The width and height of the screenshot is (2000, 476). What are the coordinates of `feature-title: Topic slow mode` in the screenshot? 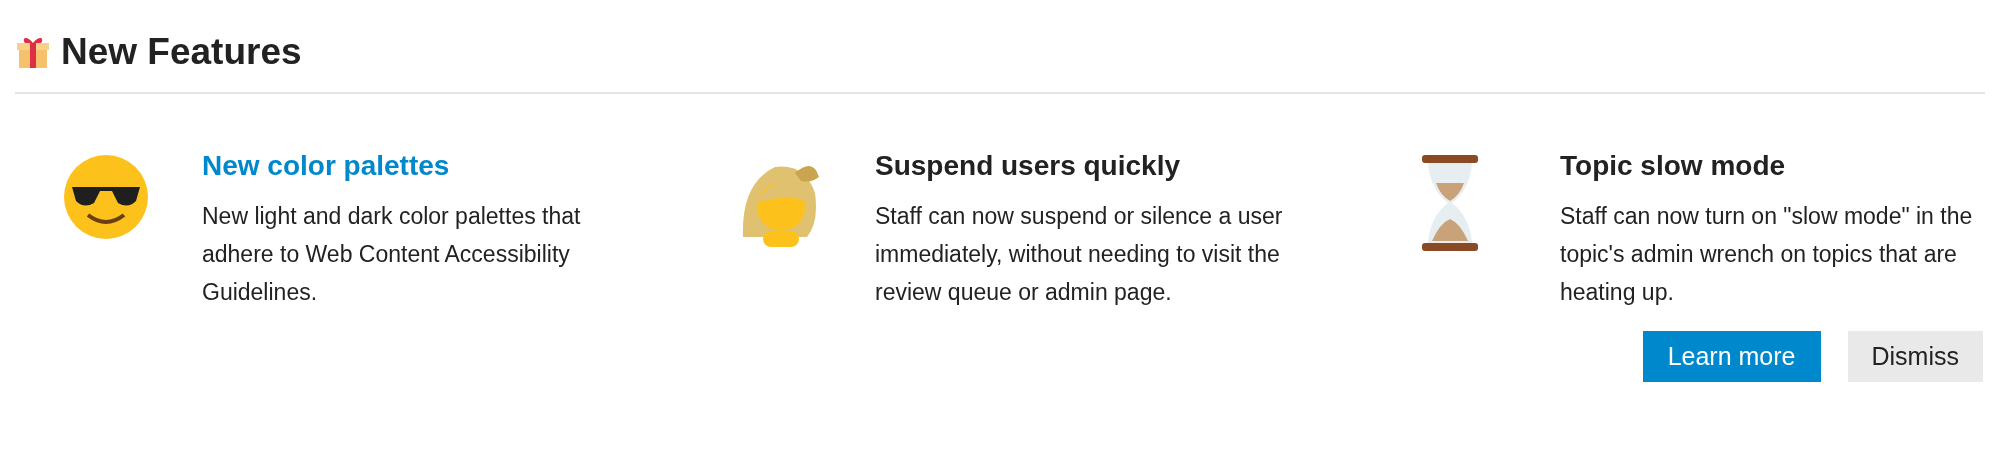 It's located at (1673, 166).